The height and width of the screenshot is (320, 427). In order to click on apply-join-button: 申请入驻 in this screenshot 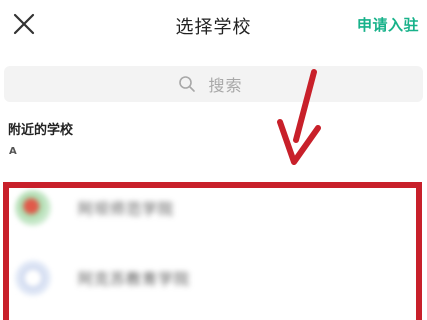, I will do `click(388, 24)`.